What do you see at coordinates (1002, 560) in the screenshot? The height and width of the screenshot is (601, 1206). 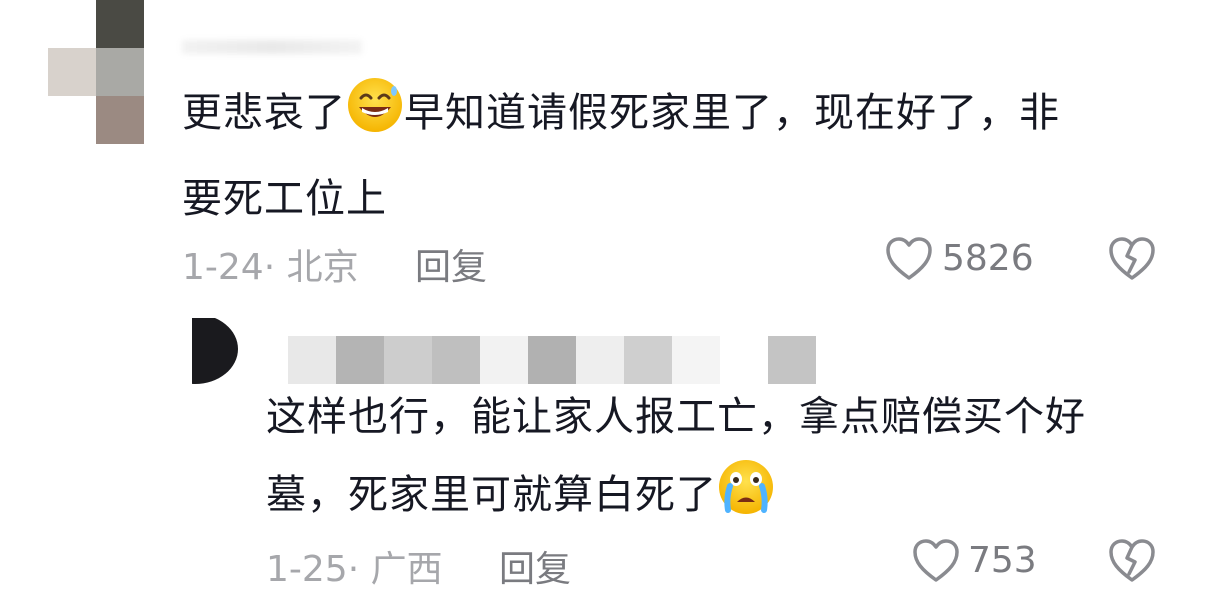 I see `like-count: 753` at bounding box center [1002, 560].